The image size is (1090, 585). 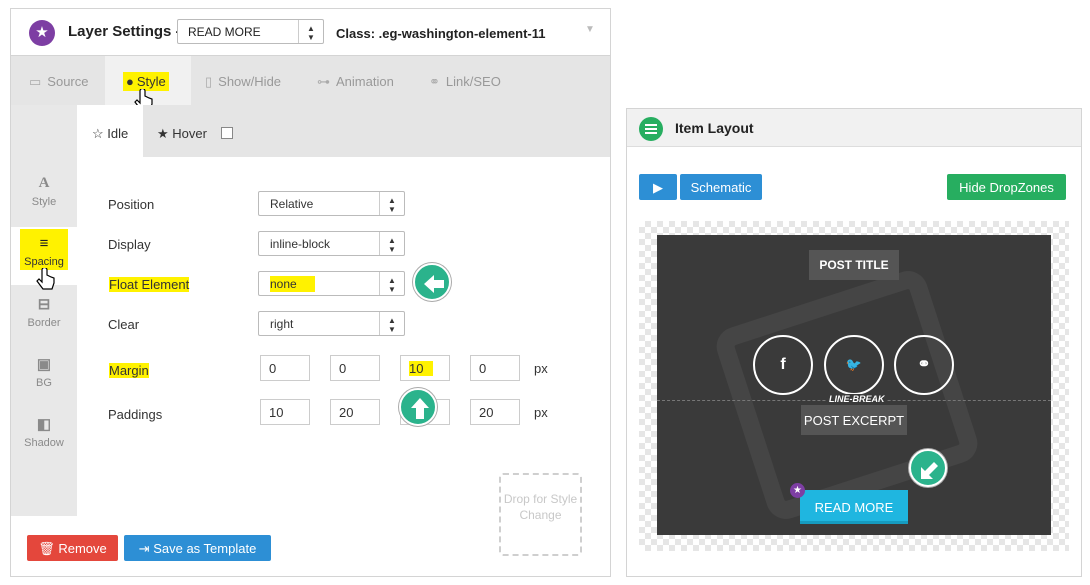 I want to click on clear-label: Clear, so click(x=124, y=324).